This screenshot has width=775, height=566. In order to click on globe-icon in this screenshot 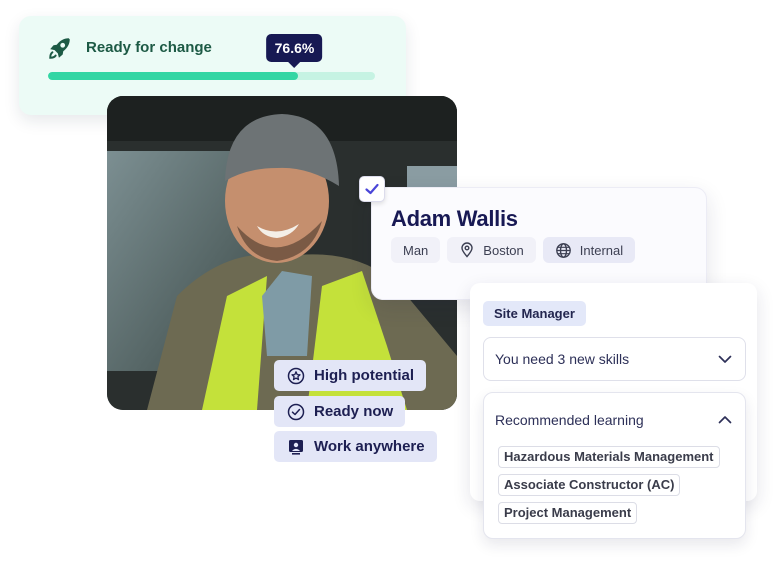, I will do `click(563, 250)`.